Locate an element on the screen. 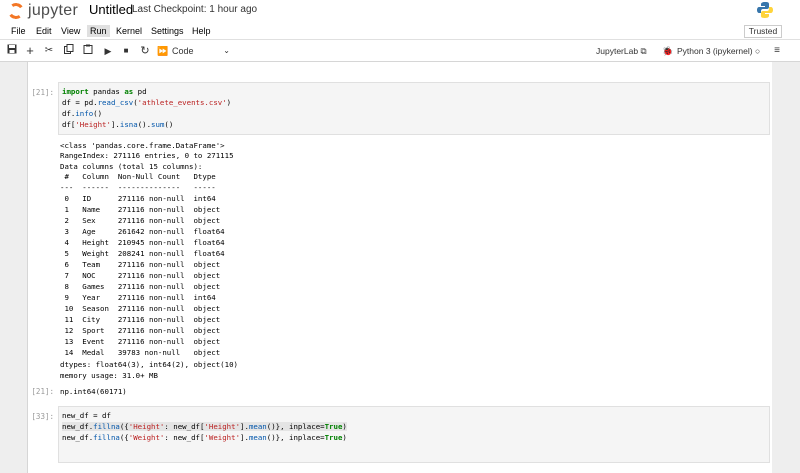 This screenshot has width=800, height=473. debug-icon: 🐞 is located at coordinates (668, 51).